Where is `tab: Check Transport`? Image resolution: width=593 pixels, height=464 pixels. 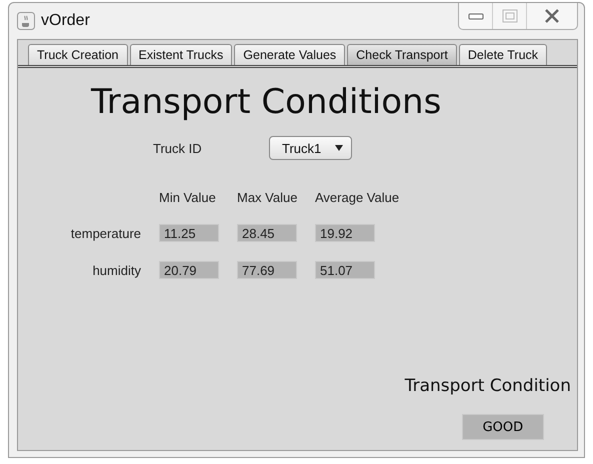
tab: Check Transport is located at coordinates (402, 54).